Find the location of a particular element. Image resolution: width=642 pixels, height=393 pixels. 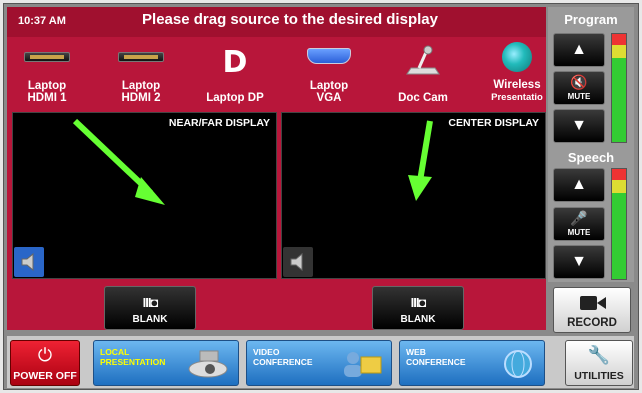

power-icon: ⏻ is located at coordinates (45, 355).